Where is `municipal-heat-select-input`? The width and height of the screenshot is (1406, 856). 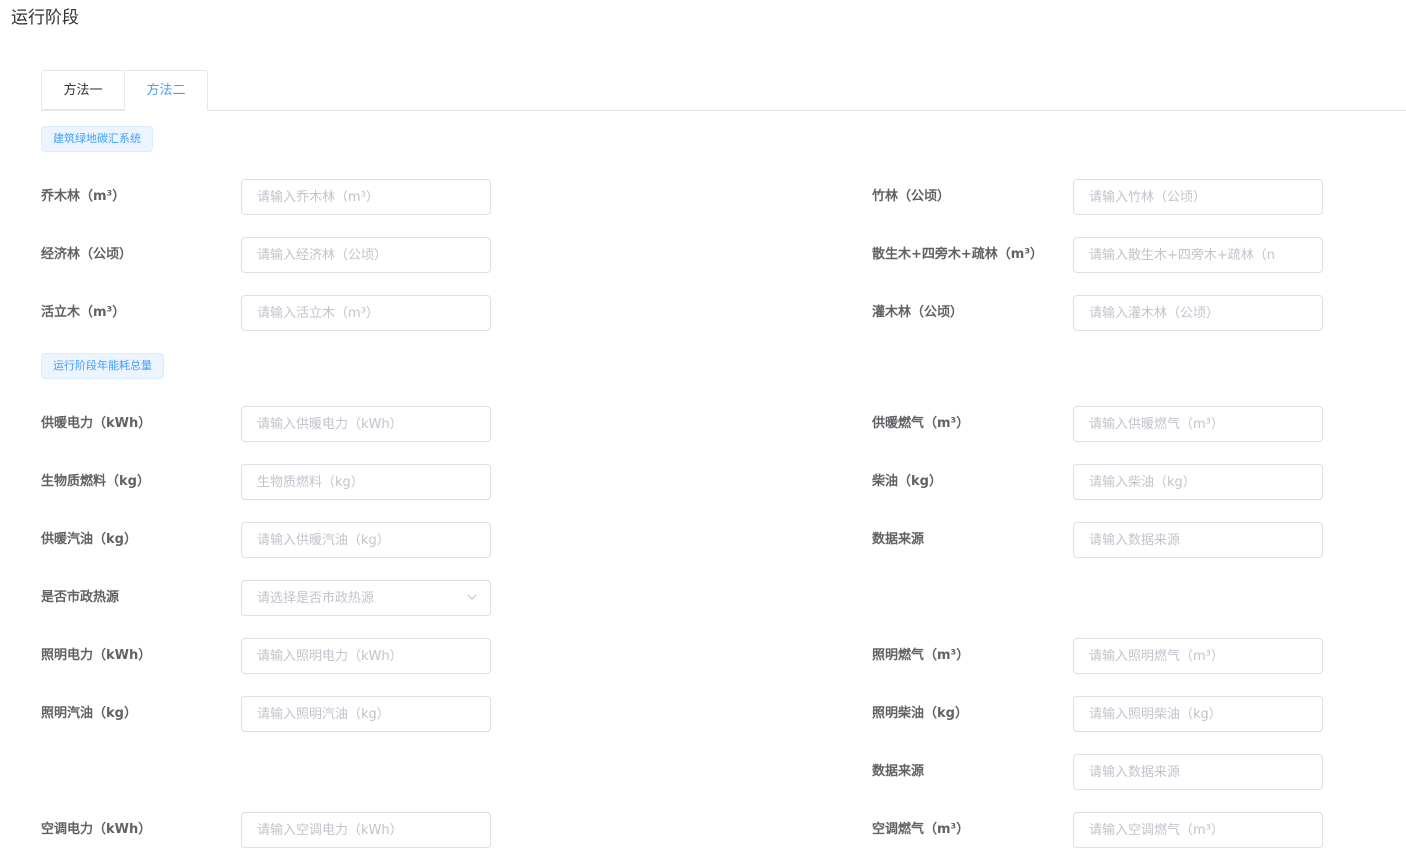
municipal-heat-select-input is located at coordinates (366, 598).